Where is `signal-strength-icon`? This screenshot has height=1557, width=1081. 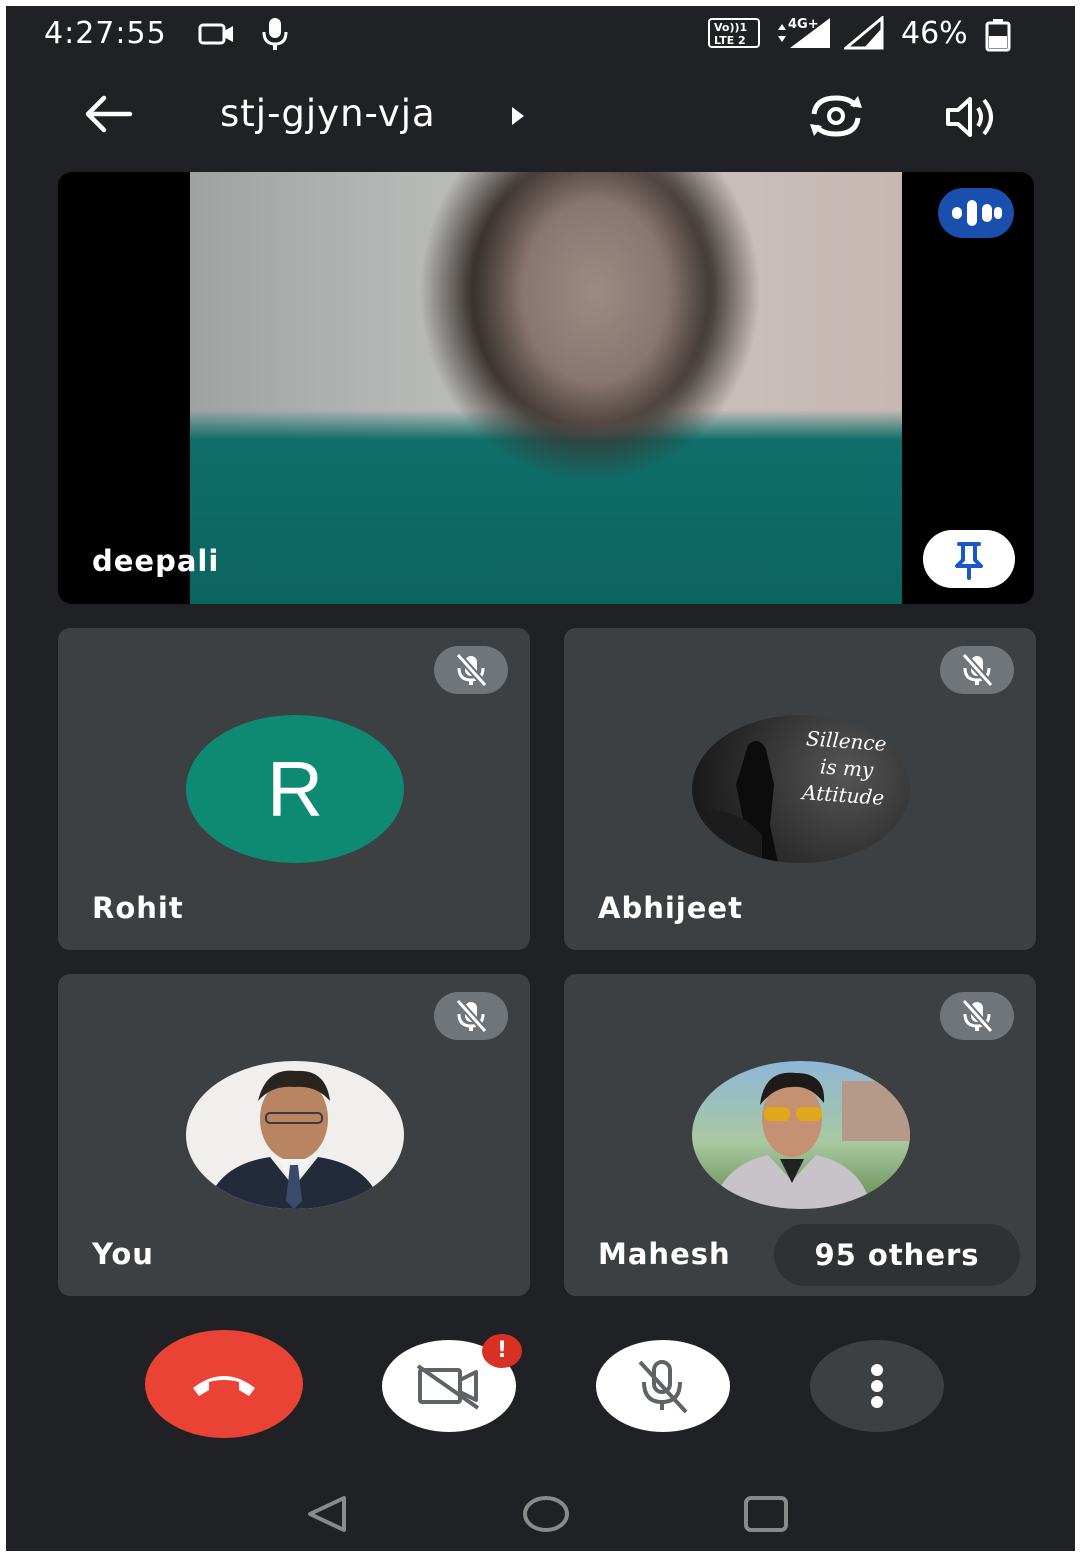 signal-strength-icon is located at coordinates (862, 34).